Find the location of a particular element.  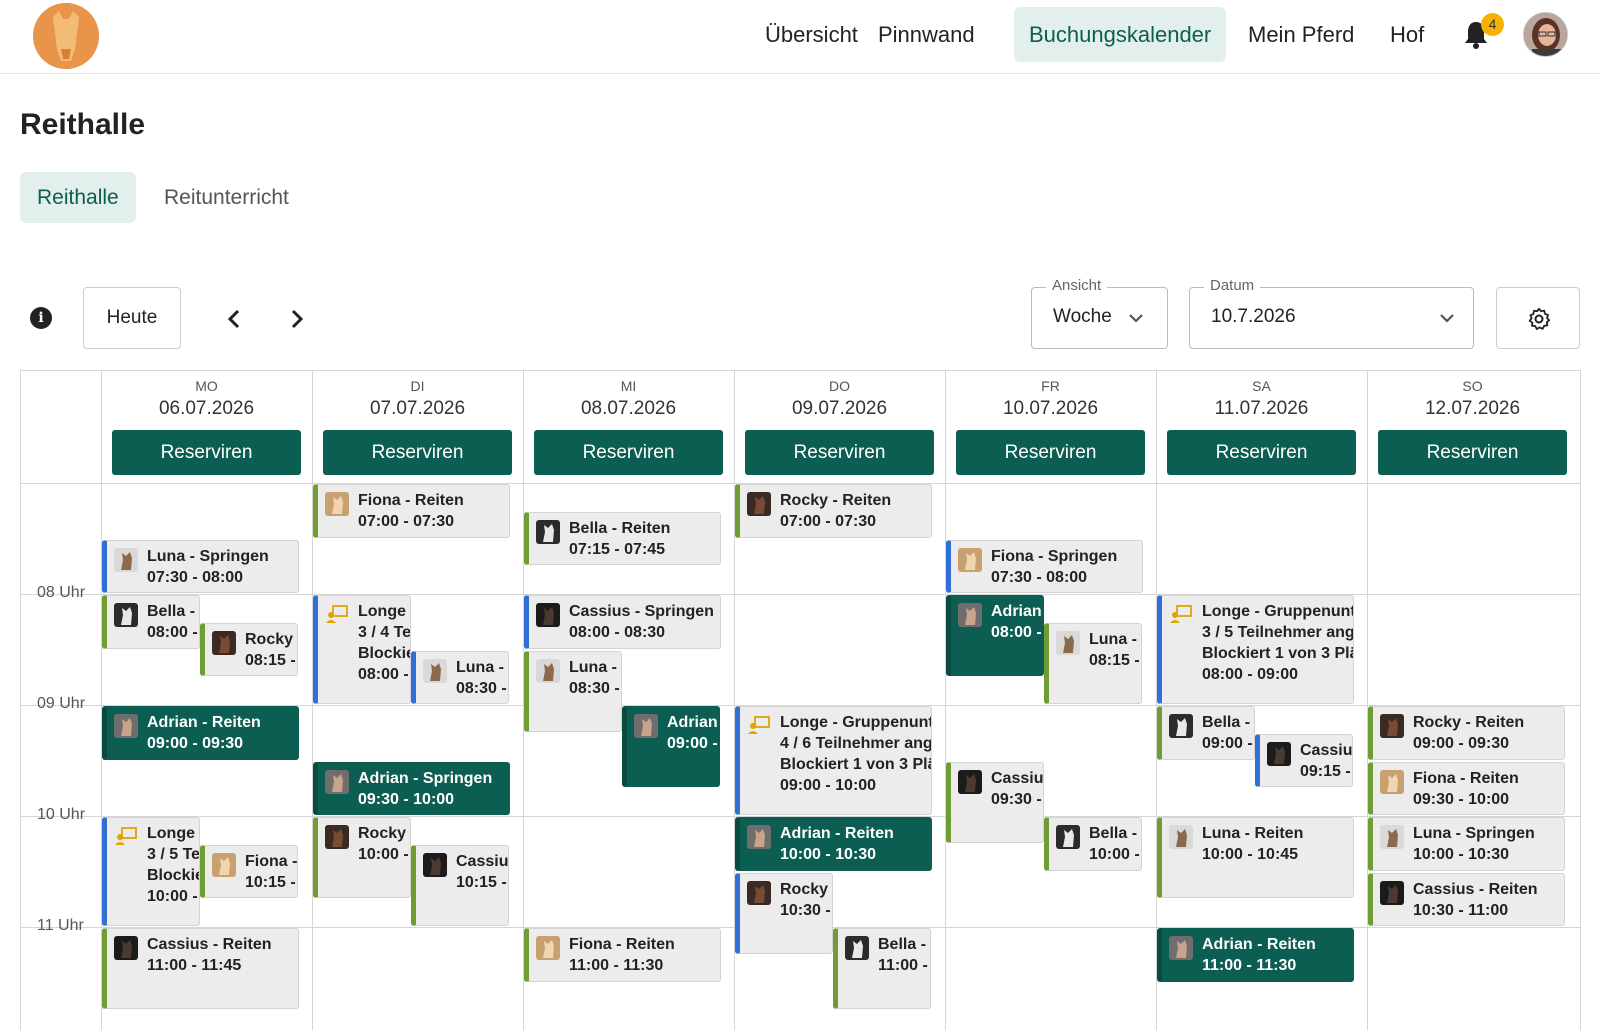

day-header: FR 10.07.2026 is located at coordinates (1050, 395).